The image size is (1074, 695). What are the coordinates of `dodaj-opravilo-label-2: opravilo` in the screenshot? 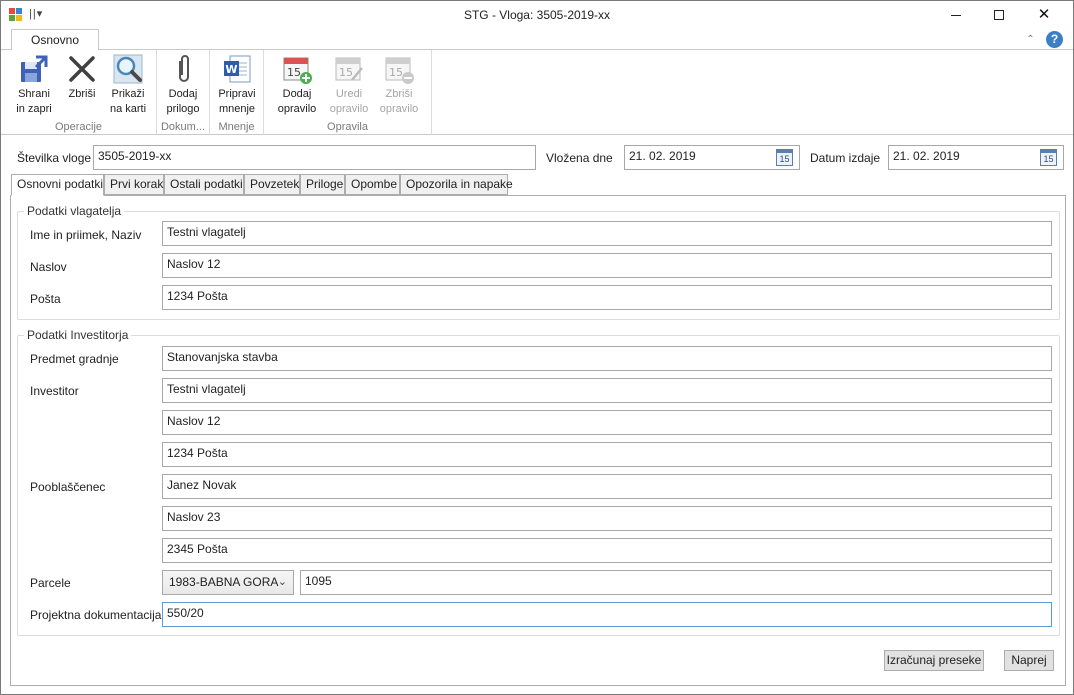 It's located at (297, 109).